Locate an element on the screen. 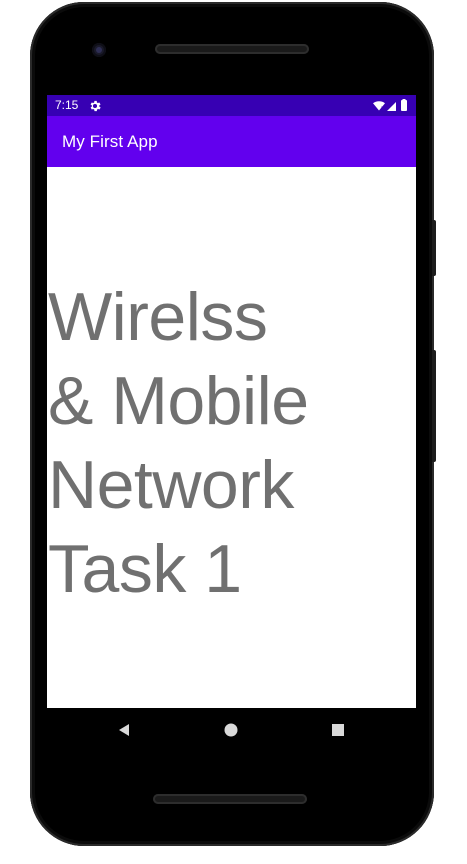 The height and width of the screenshot is (864, 467). wifi-icon is located at coordinates (379, 106).